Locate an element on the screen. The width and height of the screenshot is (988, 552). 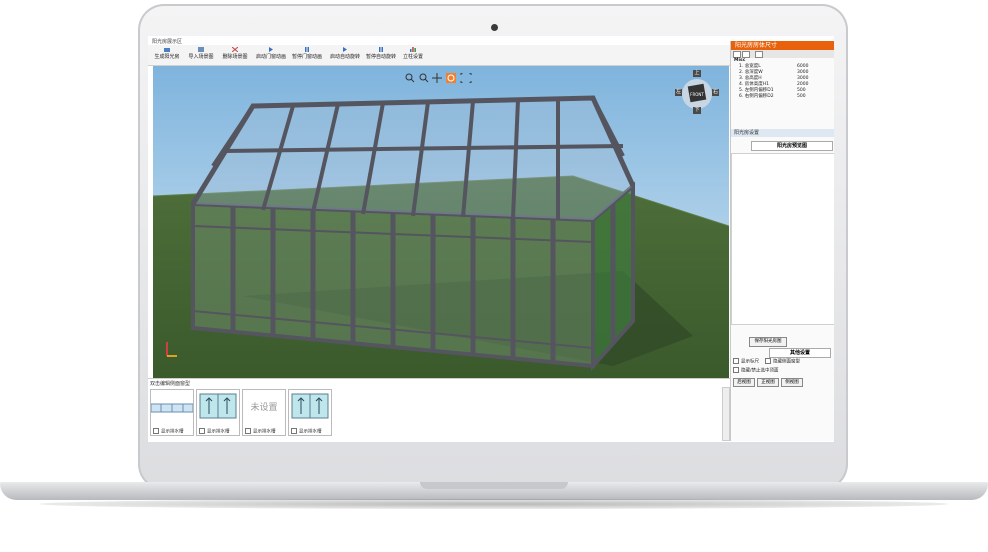
save-sunroom-image-button: 保存阳光房图 is located at coordinates (768, 342).